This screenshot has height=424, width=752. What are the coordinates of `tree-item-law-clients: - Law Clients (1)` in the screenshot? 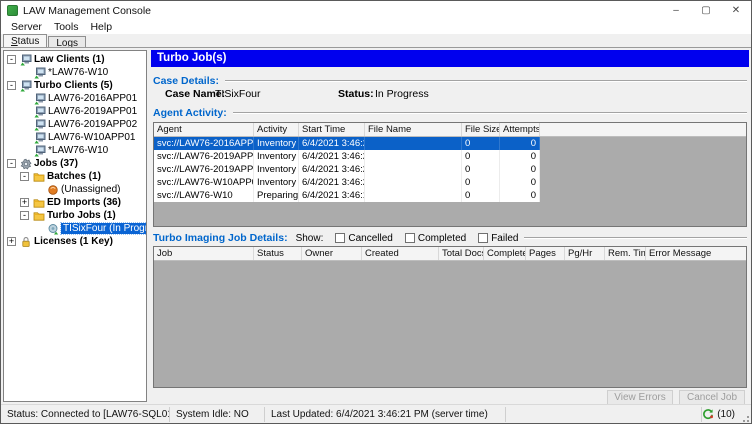 It's located at (75, 59).